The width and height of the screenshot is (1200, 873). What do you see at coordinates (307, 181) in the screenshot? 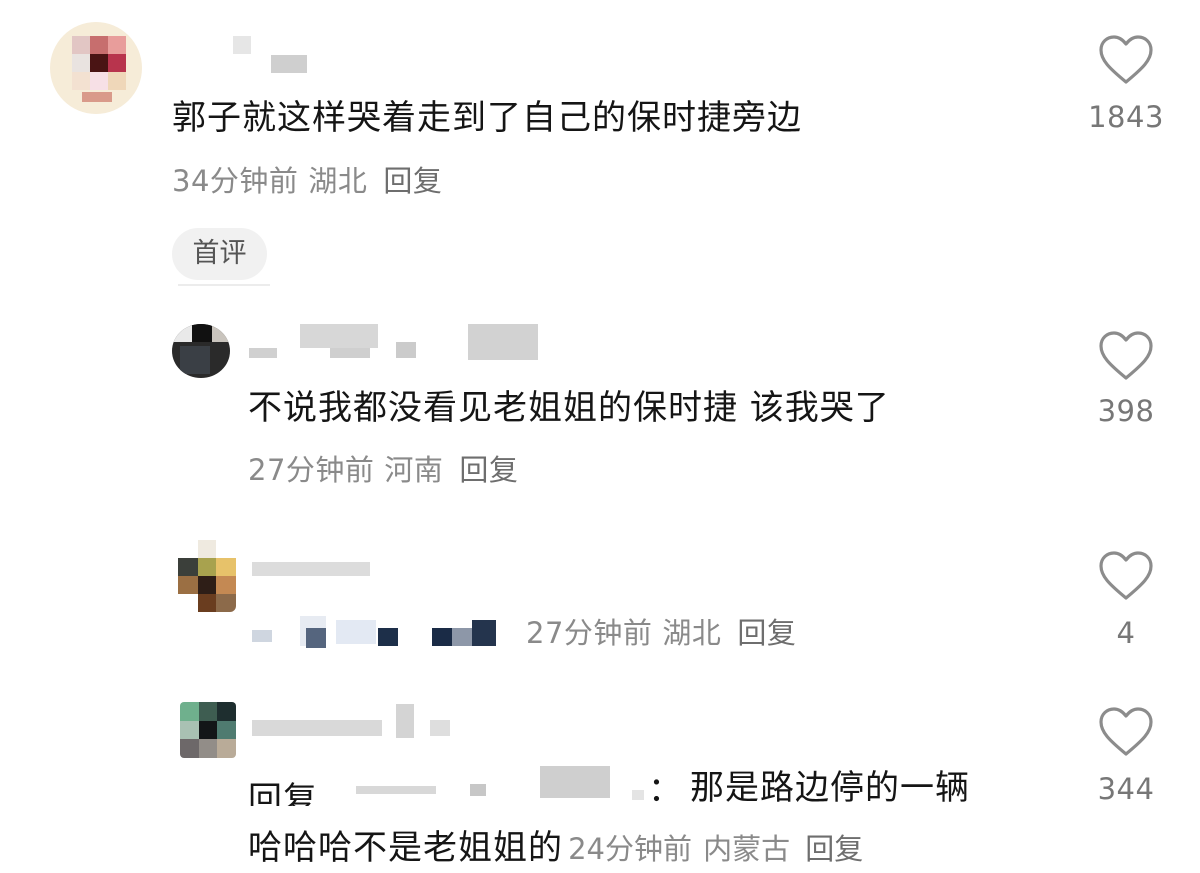
I see `comment-meta: 34分钟前 湖北 回复` at bounding box center [307, 181].